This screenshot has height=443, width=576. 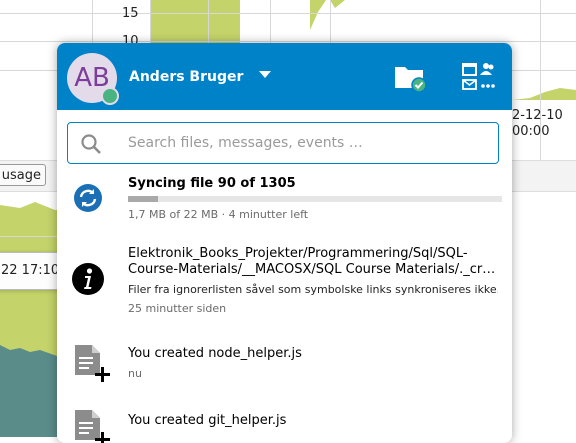 What do you see at coordinates (215, 353) in the screenshot?
I see `activity-title: You created node_helper.js` at bounding box center [215, 353].